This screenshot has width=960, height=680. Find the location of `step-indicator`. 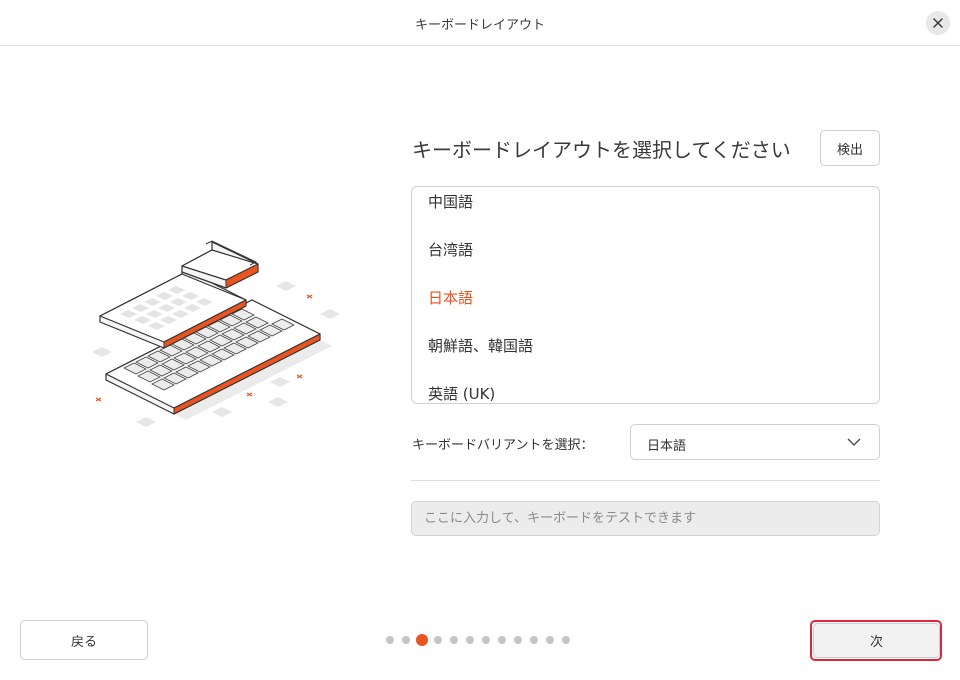

step-indicator is located at coordinates (482, 640).